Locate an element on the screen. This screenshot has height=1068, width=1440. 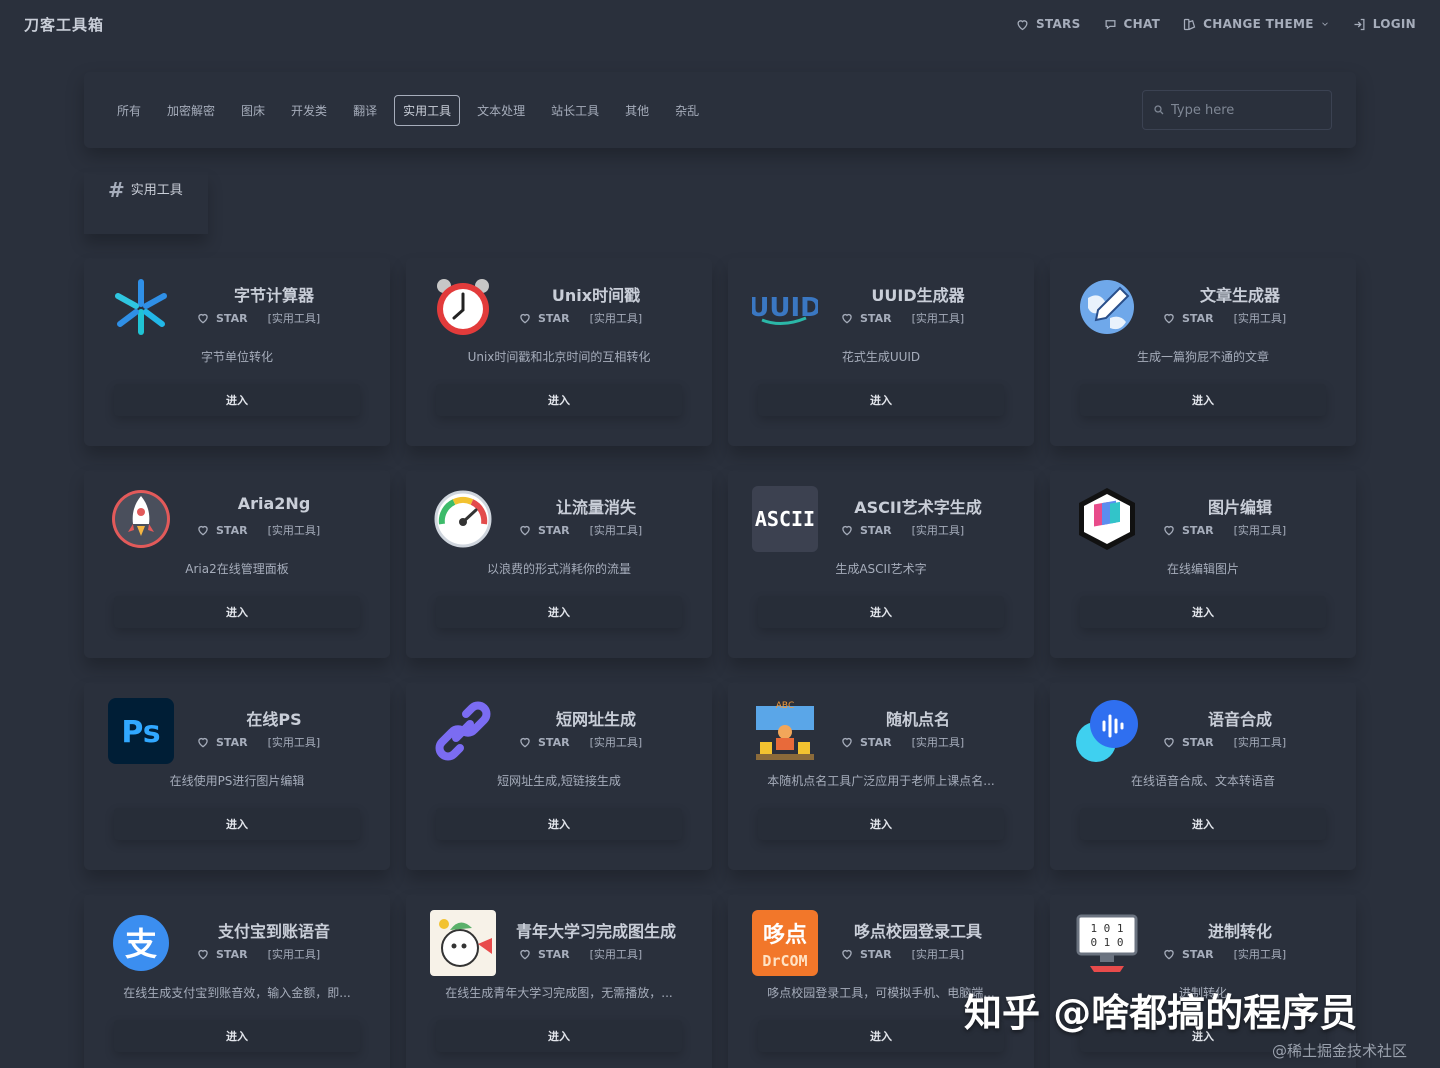
search-input is located at coordinates (1246, 110).